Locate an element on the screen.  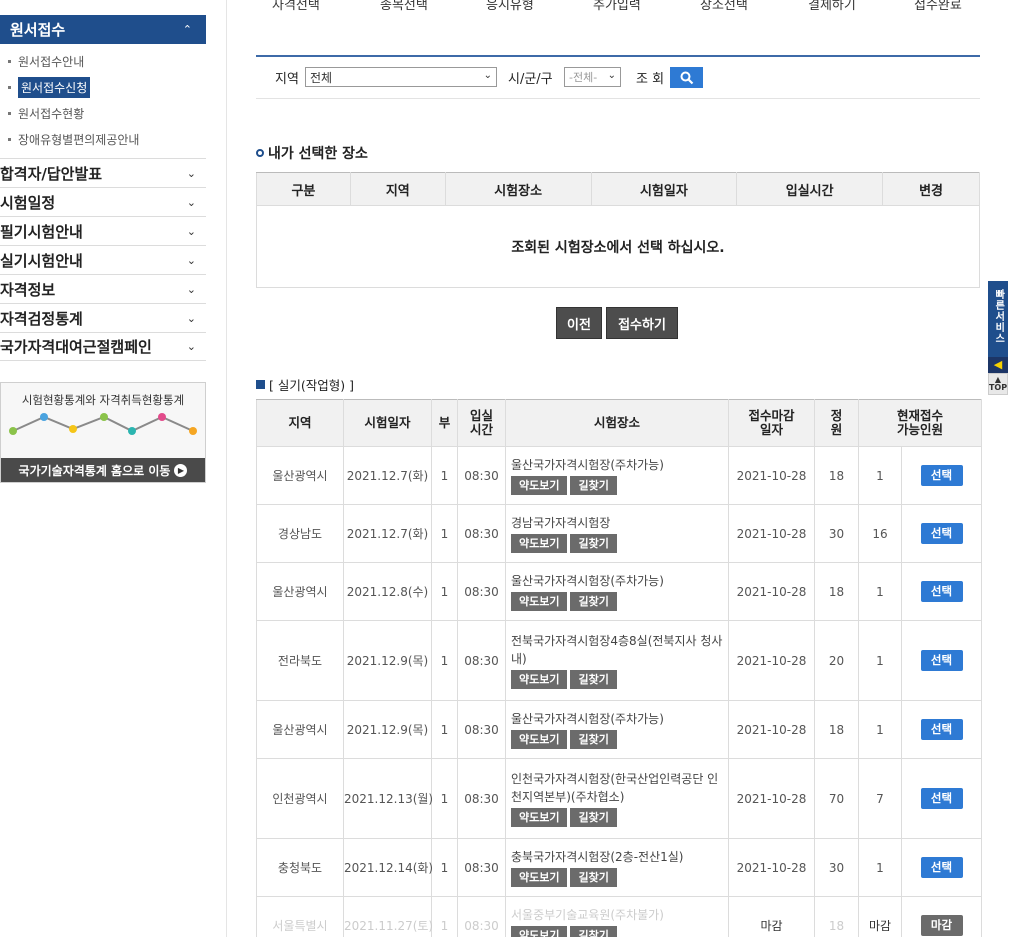
cell-quota: 70 is located at coordinates (836, 798).